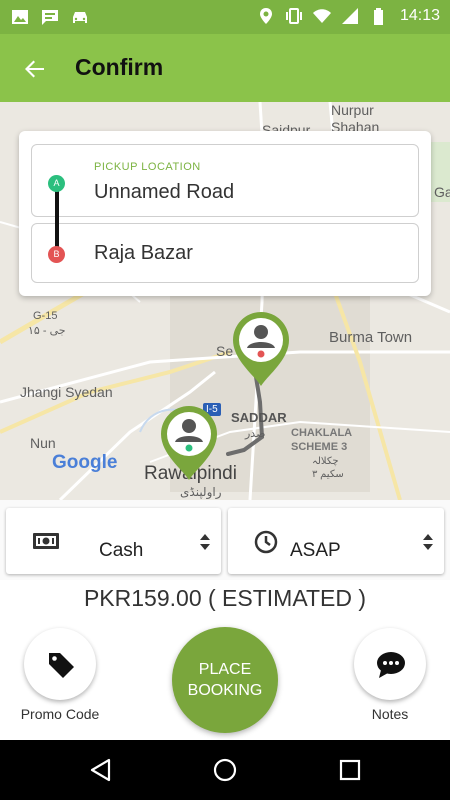 The image size is (450, 800). I want to click on location-icon, so click(265, 16).